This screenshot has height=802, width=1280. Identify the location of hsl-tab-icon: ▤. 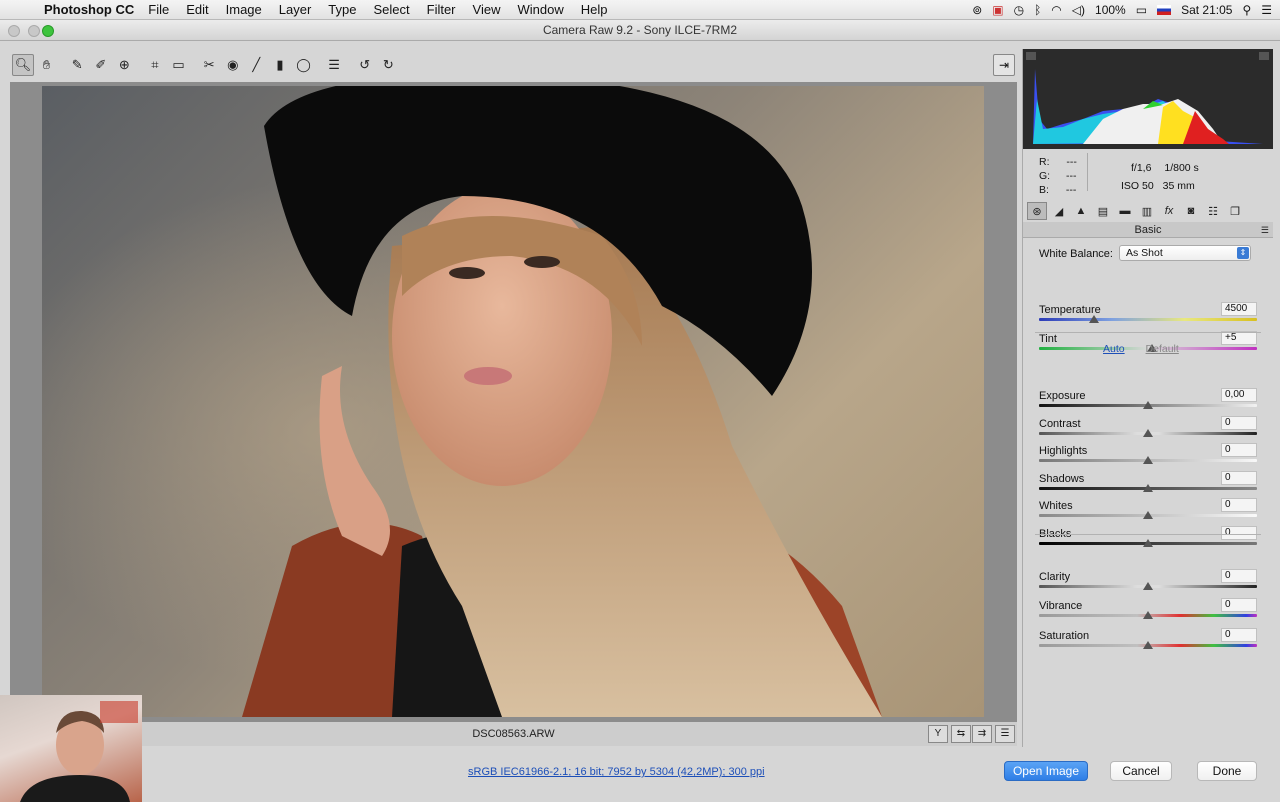
(1103, 211).